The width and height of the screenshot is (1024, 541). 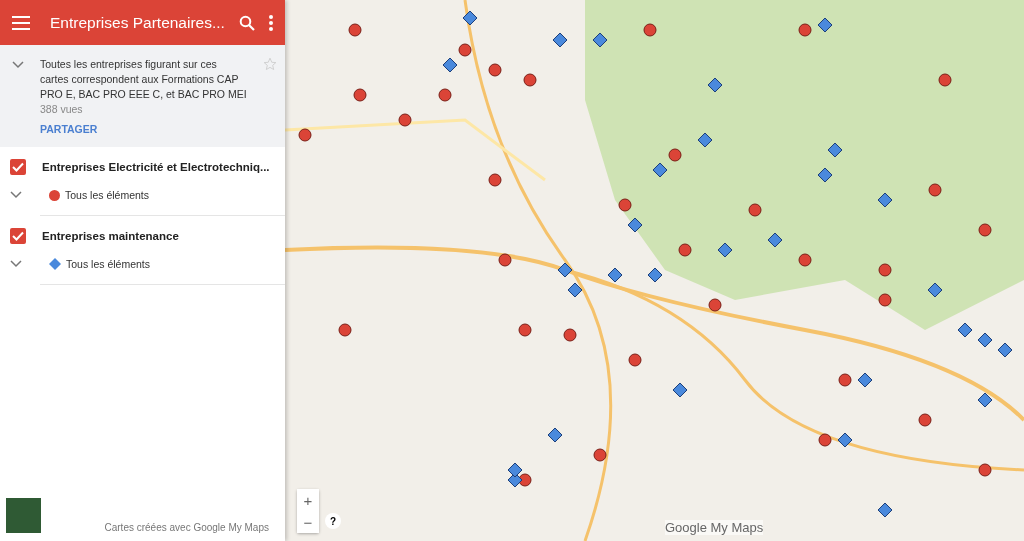 What do you see at coordinates (270, 64) in the screenshot?
I see `star-icon` at bounding box center [270, 64].